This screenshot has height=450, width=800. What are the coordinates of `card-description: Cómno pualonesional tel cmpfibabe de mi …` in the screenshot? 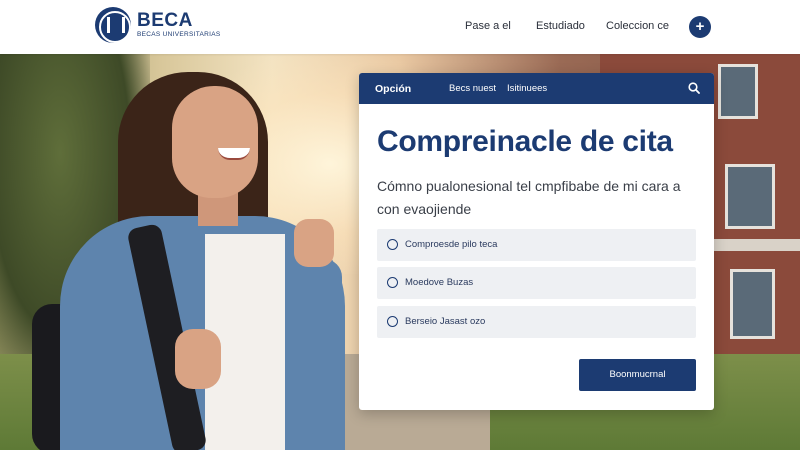 It's located at (529, 197).